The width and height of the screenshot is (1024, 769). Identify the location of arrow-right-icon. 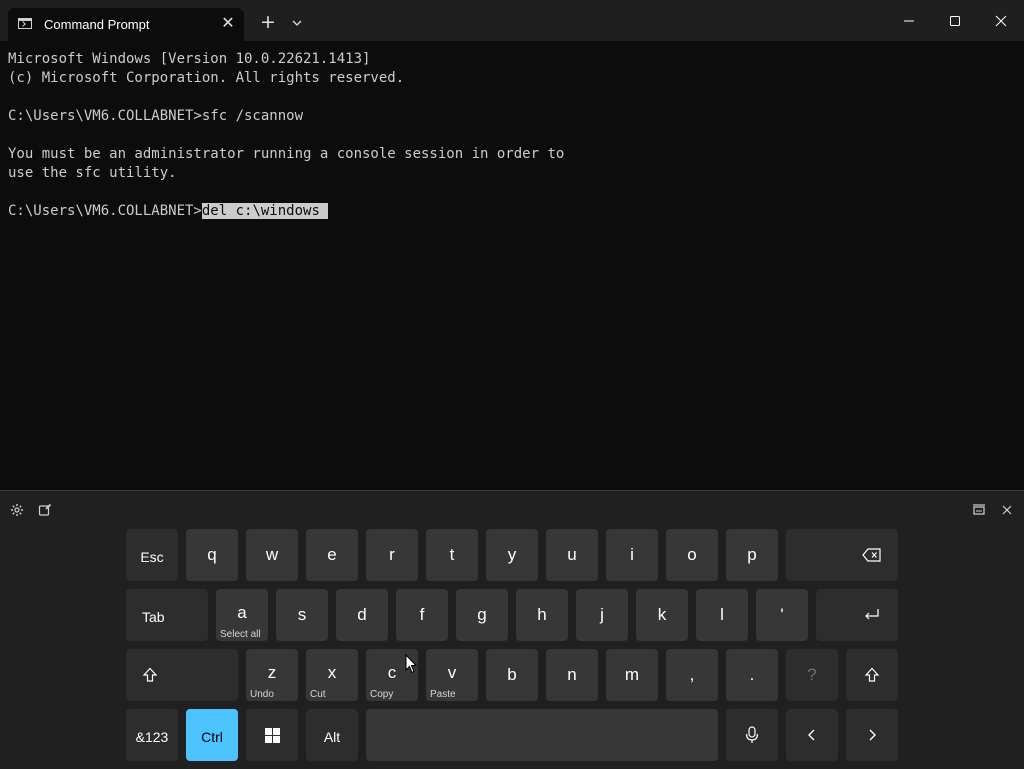
(872, 735).